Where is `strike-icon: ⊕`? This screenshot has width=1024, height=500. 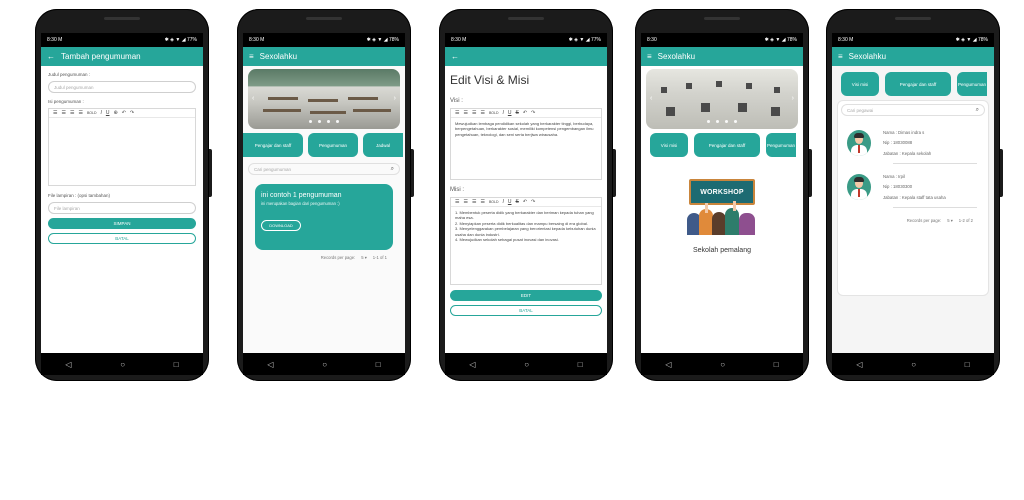
strike-icon: ⊕ is located at coordinates (115, 113).